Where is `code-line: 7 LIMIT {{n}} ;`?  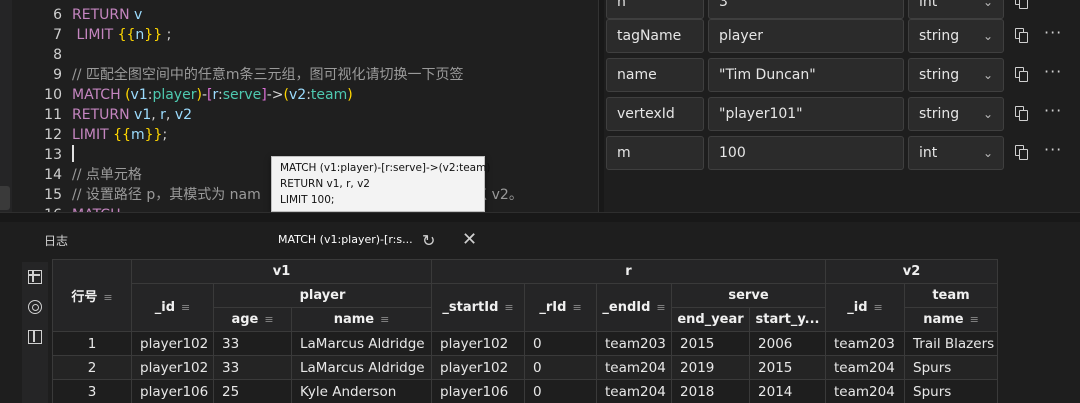 code-line: 7 LIMIT {{n}} ; is located at coordinates (299, 35).